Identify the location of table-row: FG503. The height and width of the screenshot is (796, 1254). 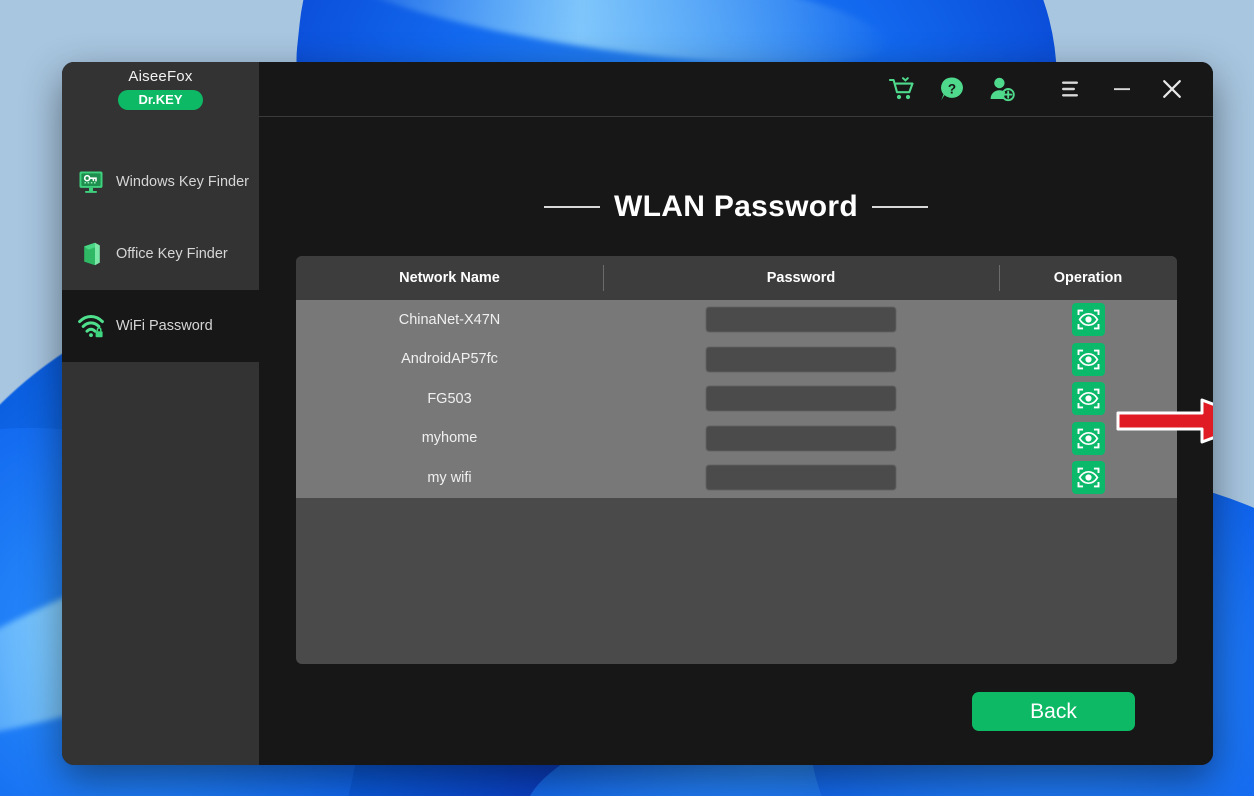
(736, 399).